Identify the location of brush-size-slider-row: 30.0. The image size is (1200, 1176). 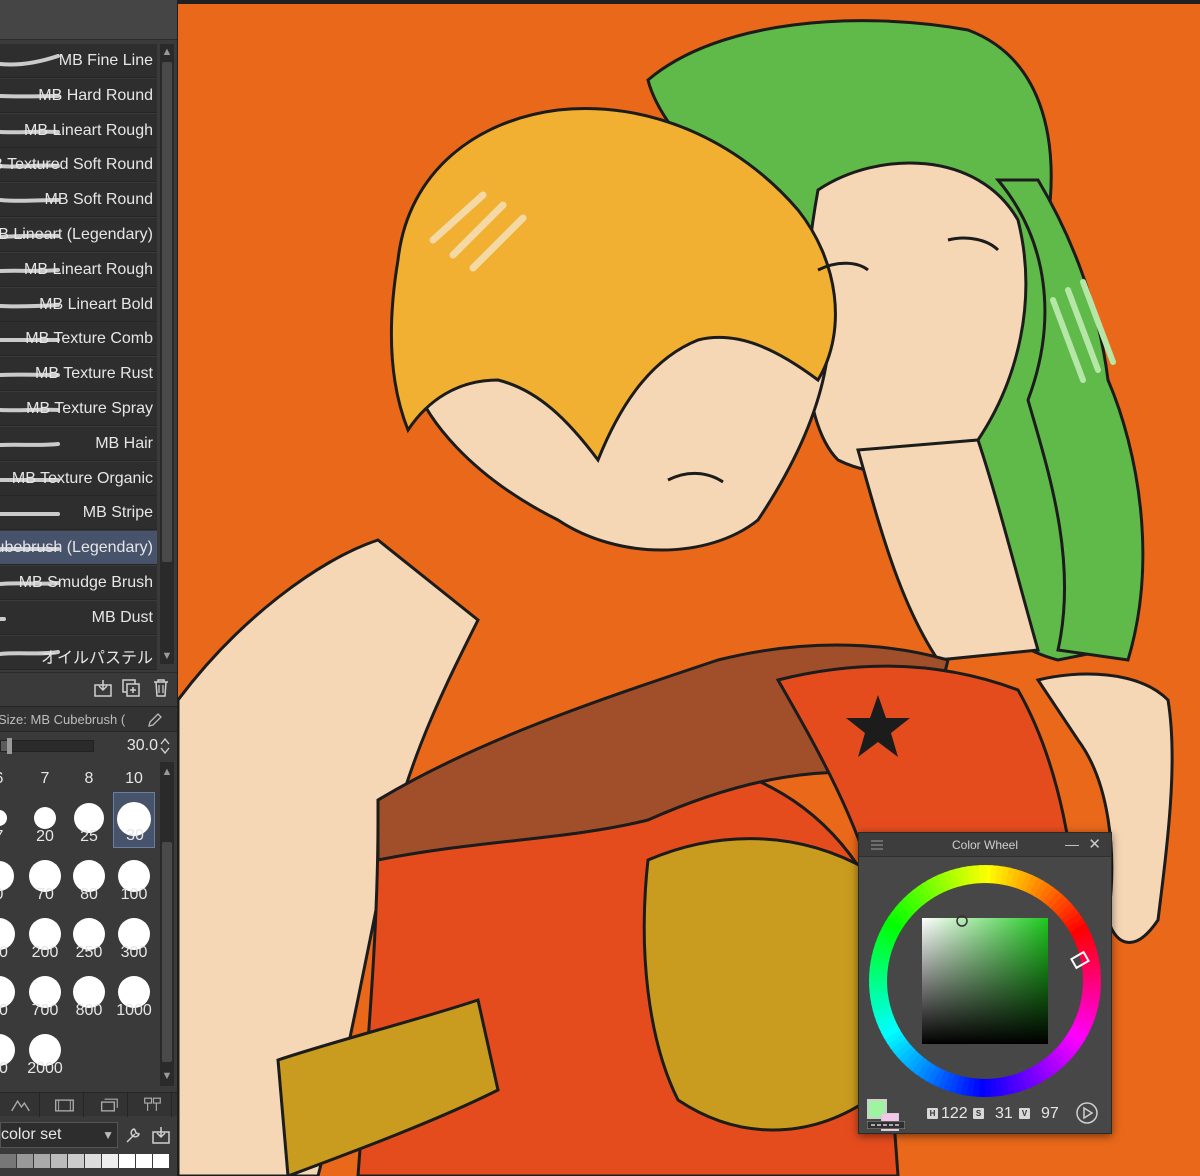
(88, 746).